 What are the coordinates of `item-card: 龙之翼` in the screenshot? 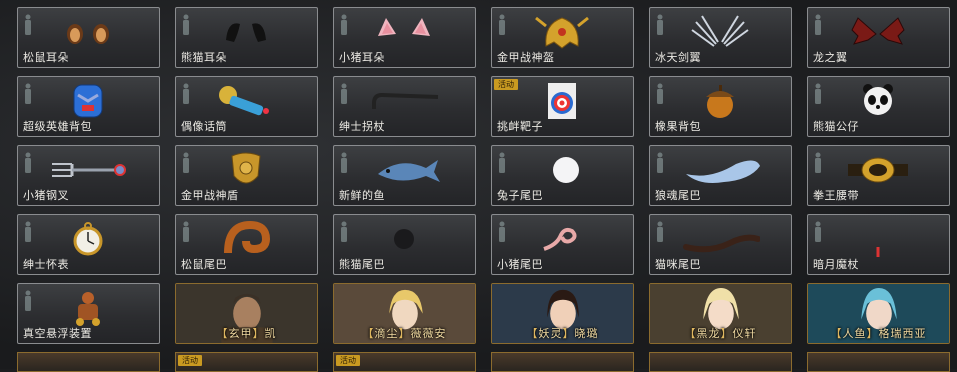 It's located at (878, 37).